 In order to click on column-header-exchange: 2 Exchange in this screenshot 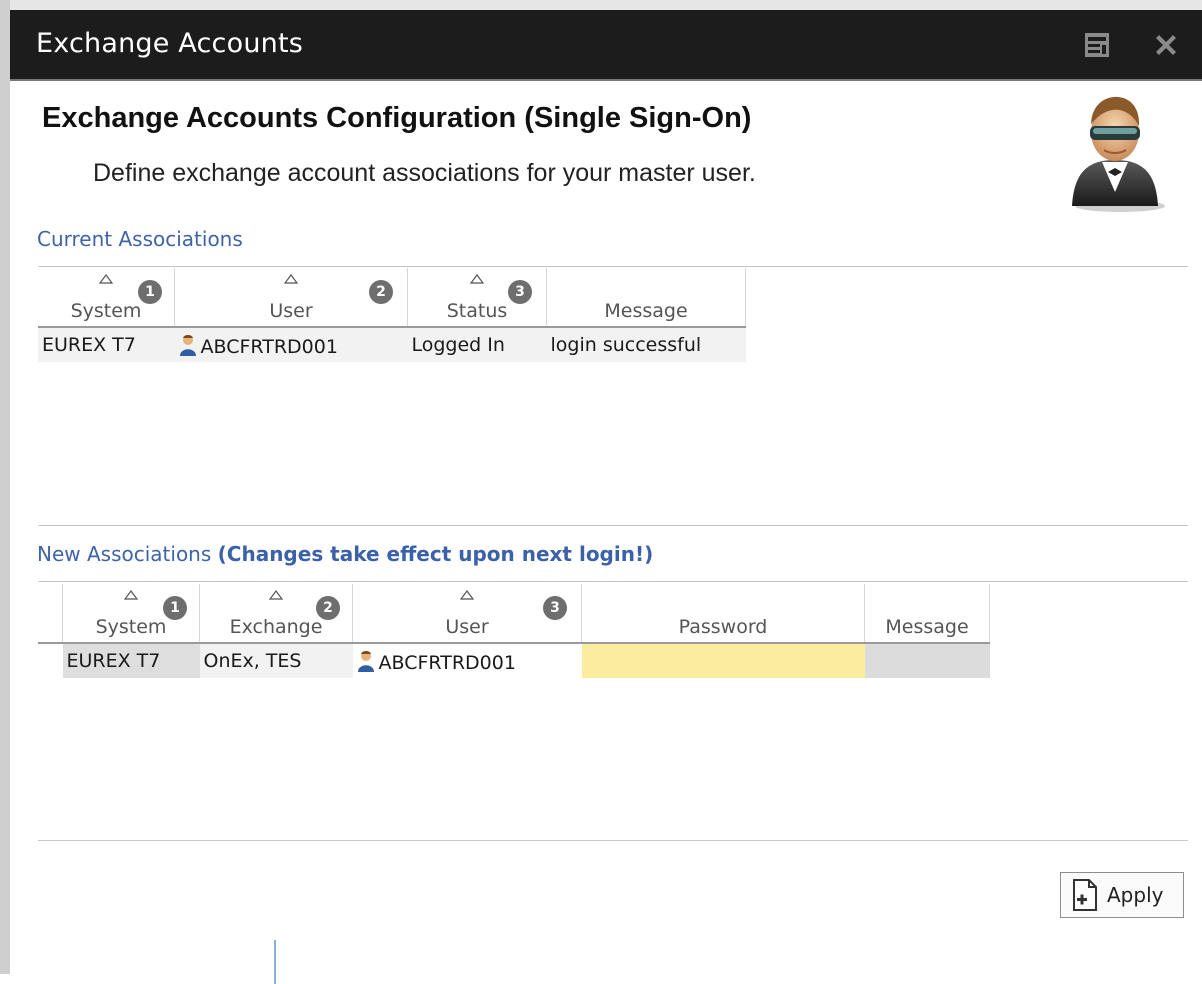, I will do `click(276, 614)`.